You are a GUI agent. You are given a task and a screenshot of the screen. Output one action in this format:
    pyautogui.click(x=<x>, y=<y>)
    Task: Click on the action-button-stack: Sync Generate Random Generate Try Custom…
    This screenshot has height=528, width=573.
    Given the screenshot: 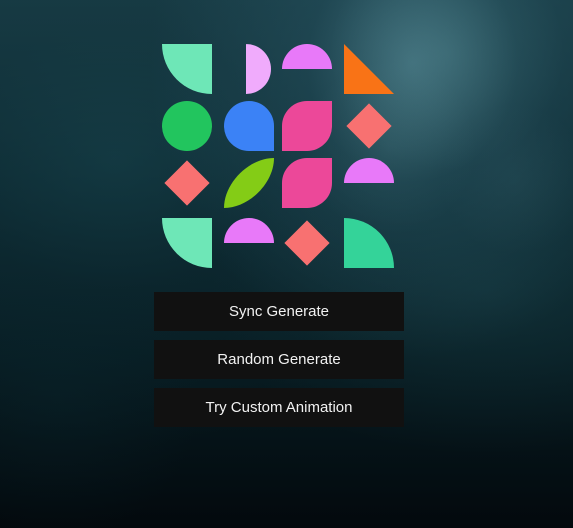 What is the action you would take?
    pyautogui.click(x=279, y=359)
    